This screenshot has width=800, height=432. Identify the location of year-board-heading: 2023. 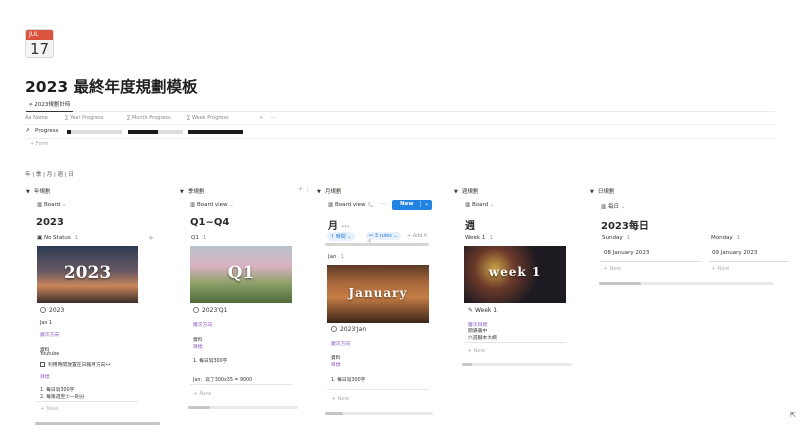
(50, 222).